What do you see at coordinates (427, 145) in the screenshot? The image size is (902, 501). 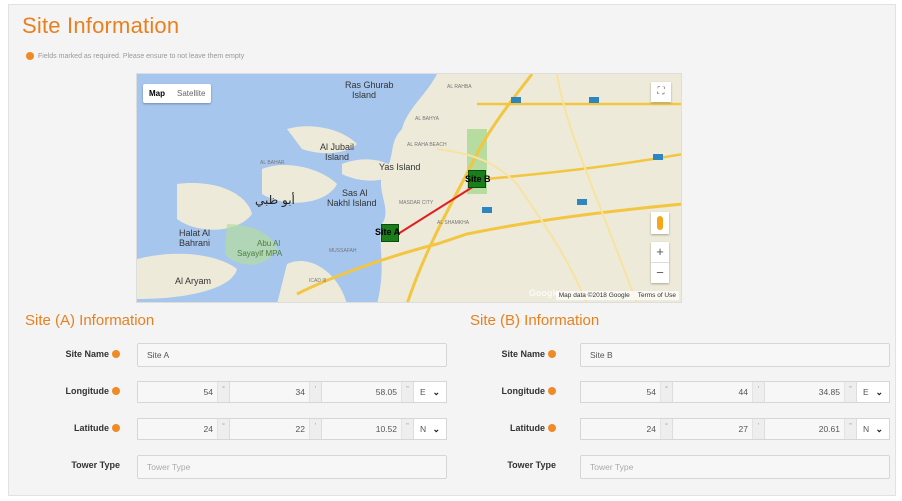 I see `svg-text: AL RAHA BEACH` at bounding box center [427, 145].